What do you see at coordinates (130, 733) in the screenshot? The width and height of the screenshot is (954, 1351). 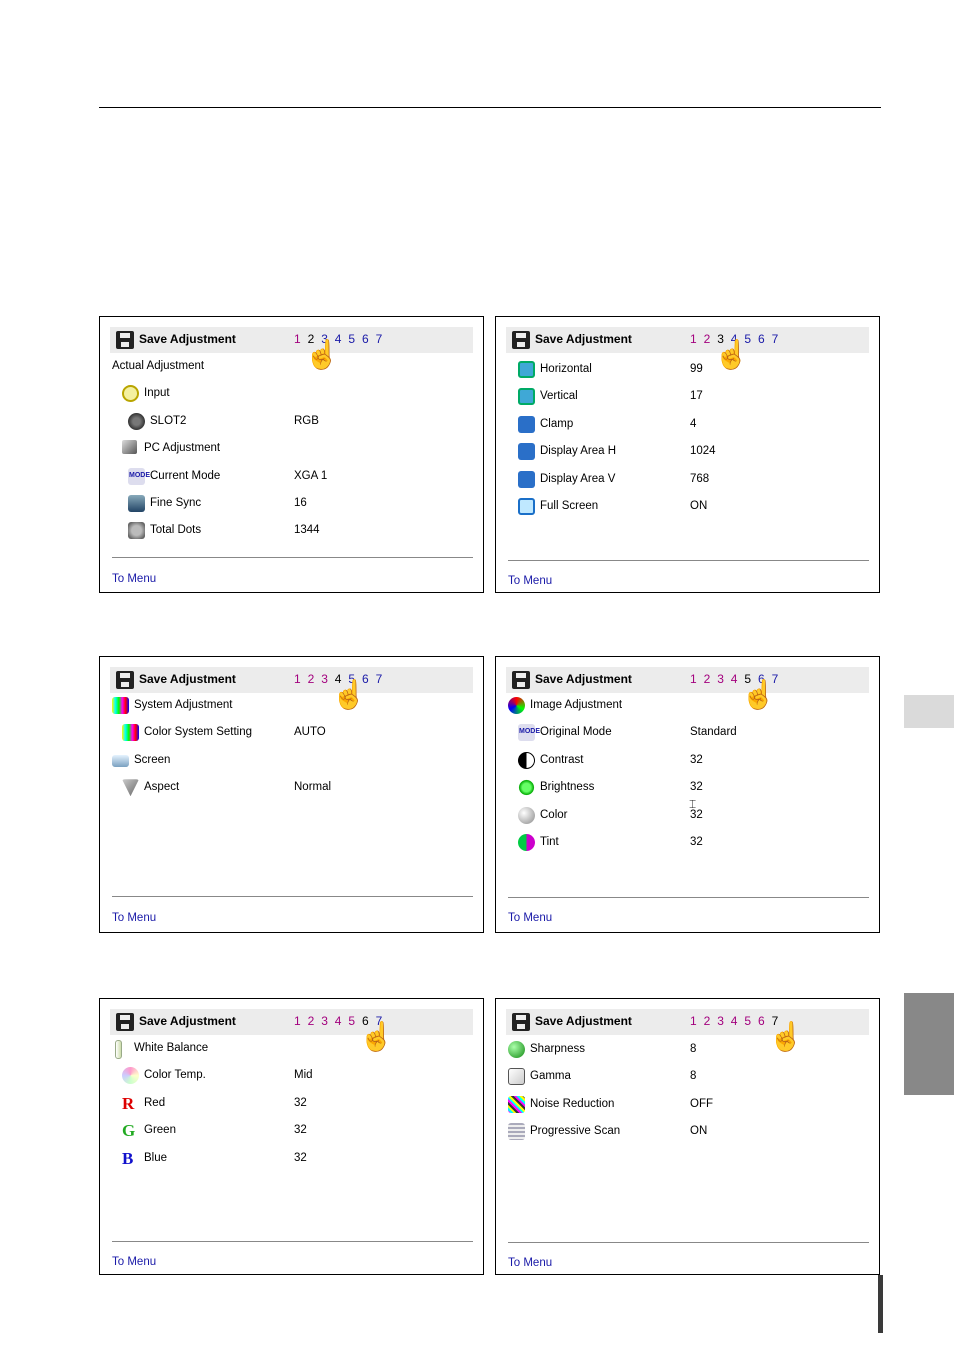 I see `color-bars-icon` at bounding box center [130, 733].